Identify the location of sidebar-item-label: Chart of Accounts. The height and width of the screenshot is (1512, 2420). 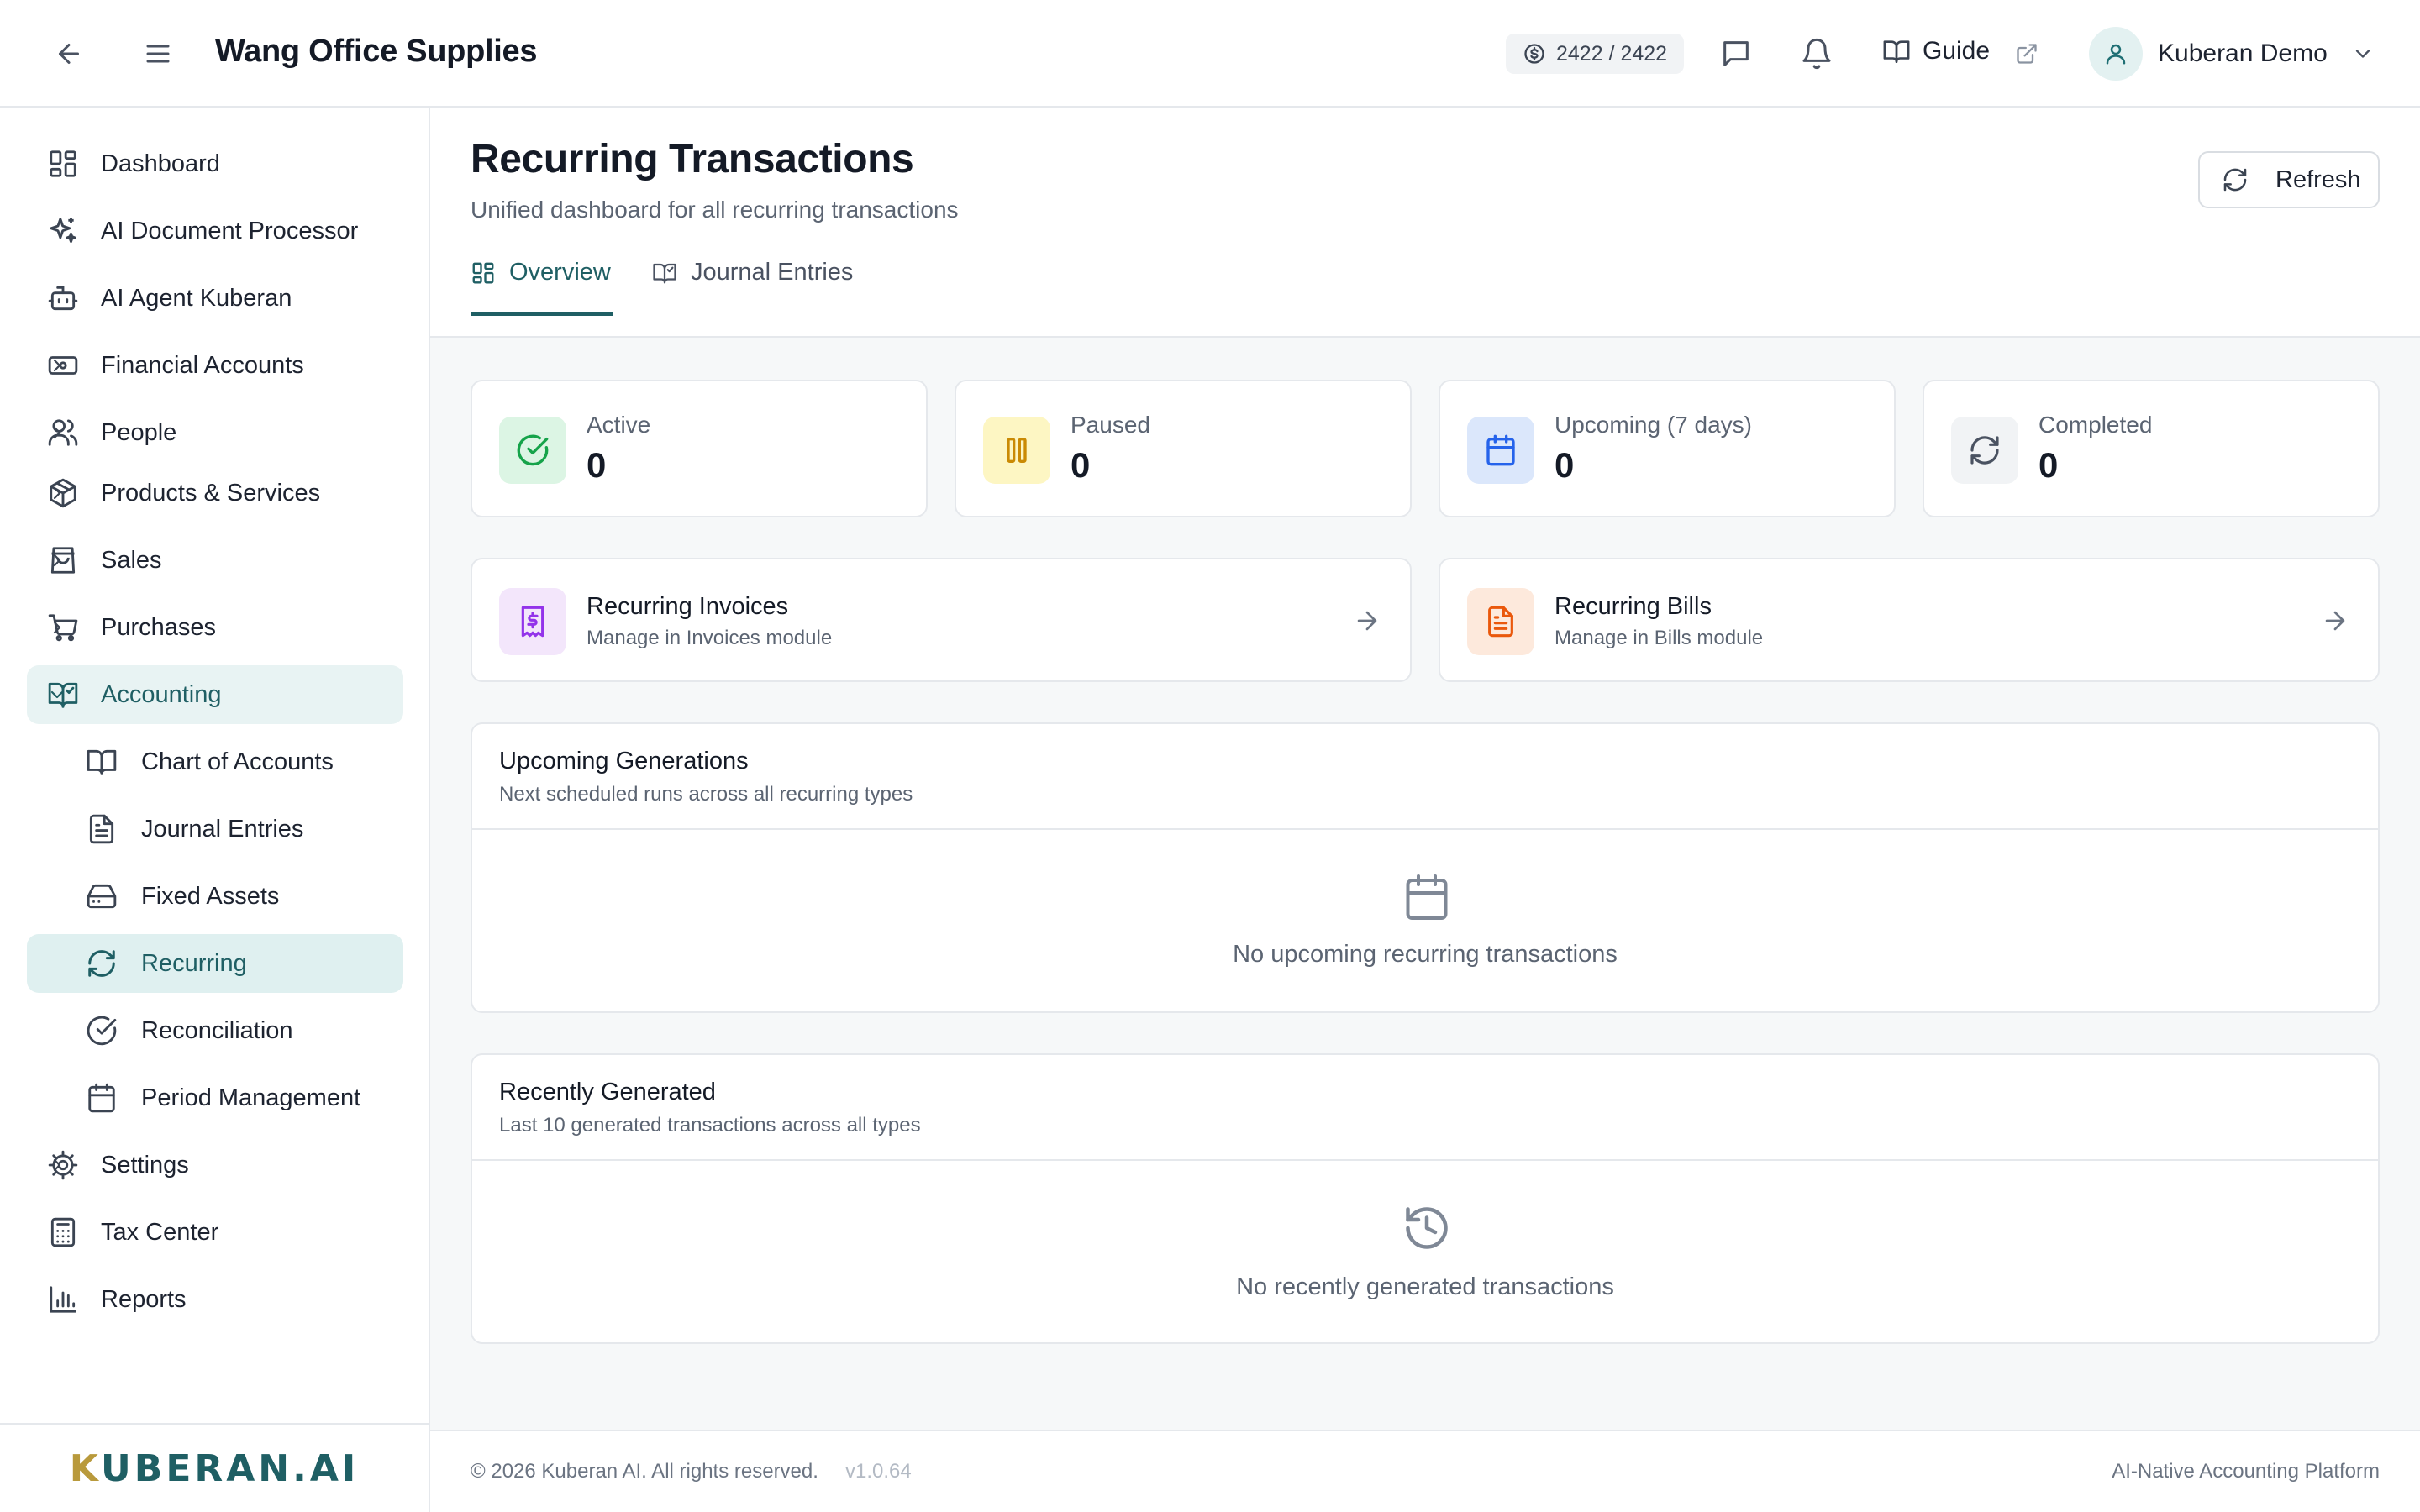
(238, 761).